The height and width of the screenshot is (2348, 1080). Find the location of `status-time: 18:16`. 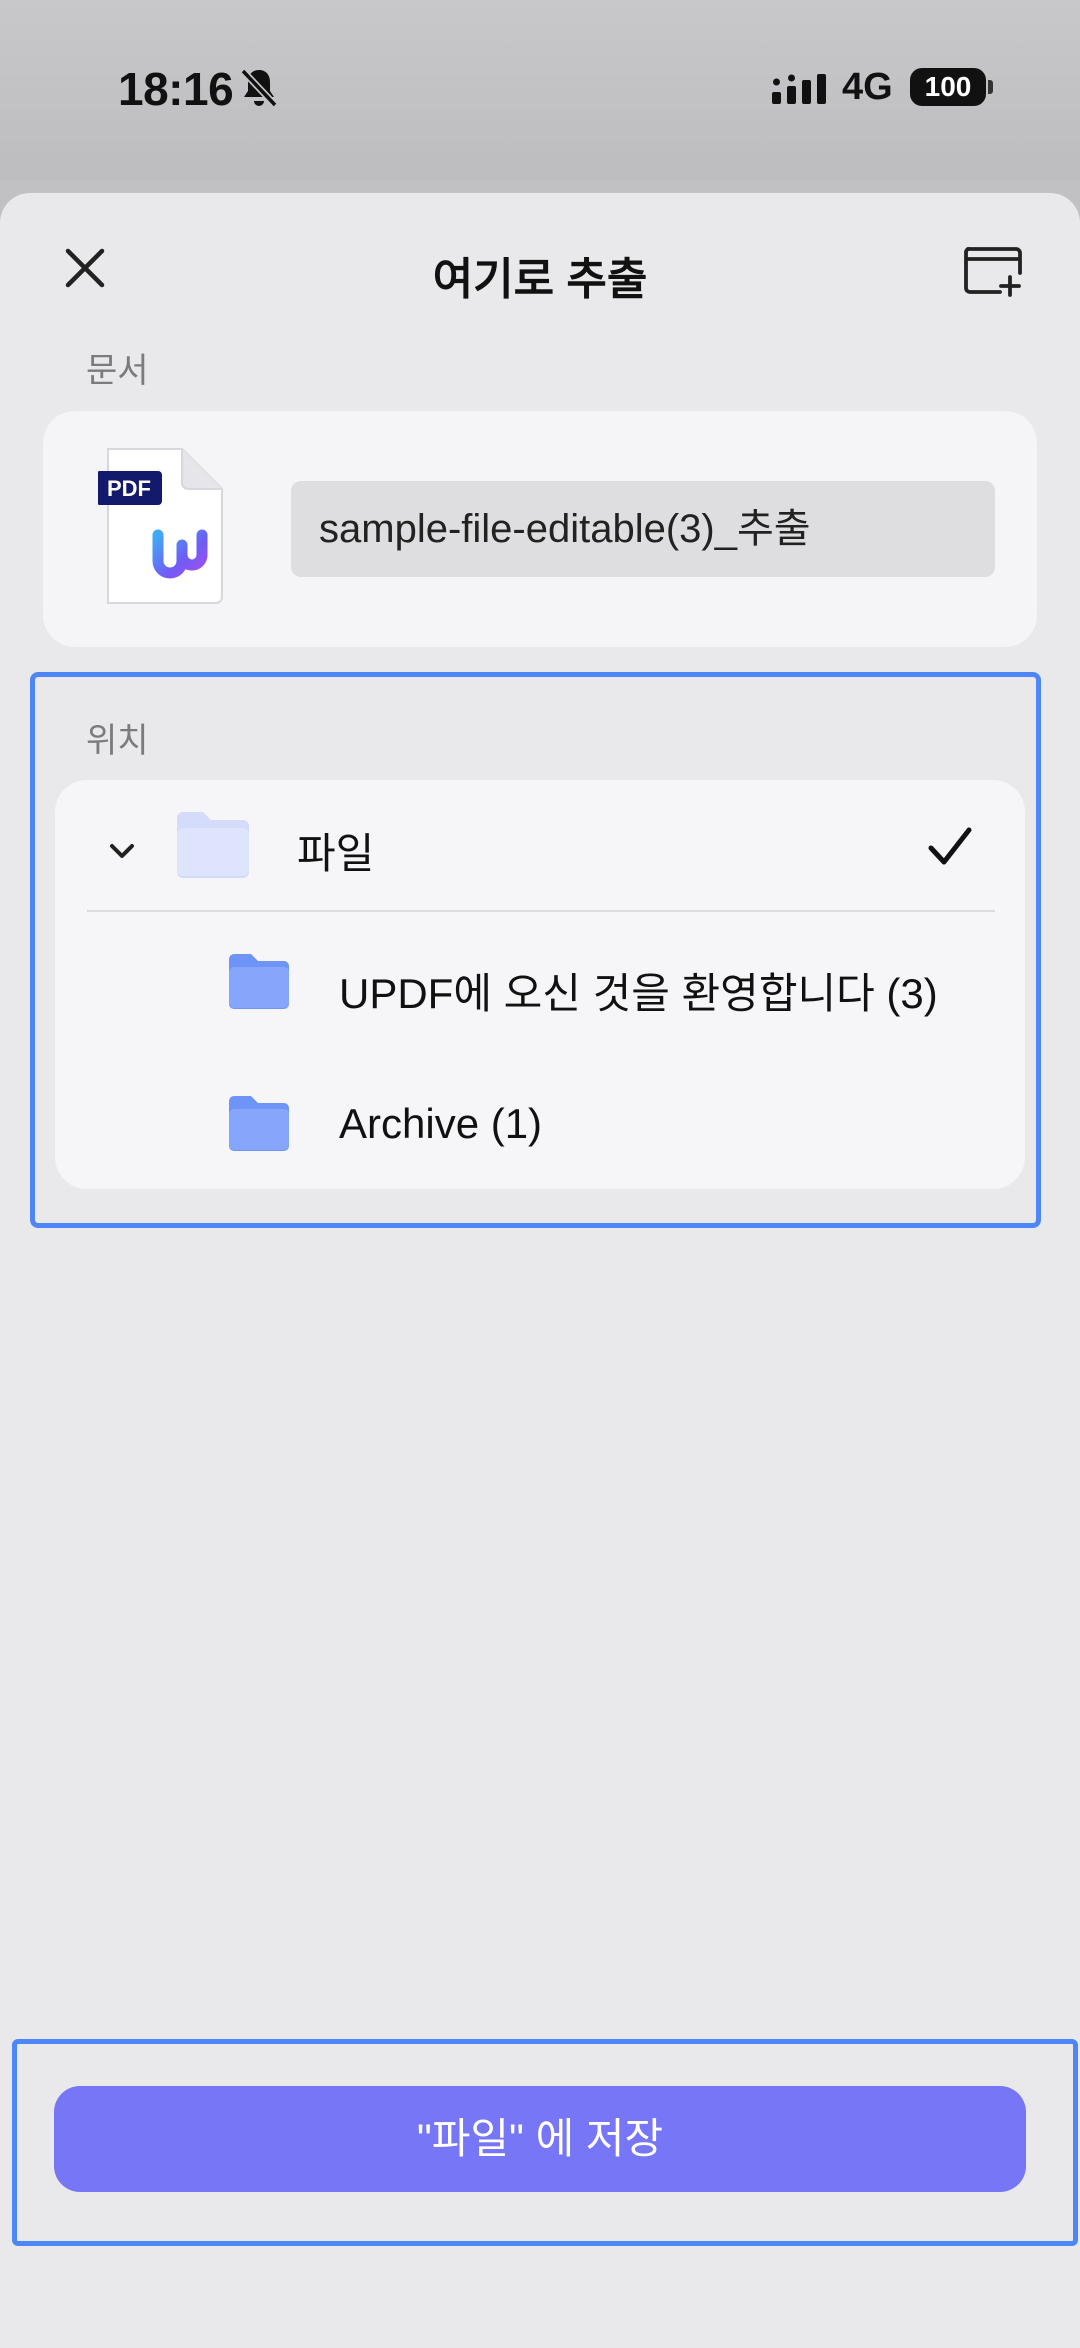

status-time: 18:16 is located at coordinates (176, 89).